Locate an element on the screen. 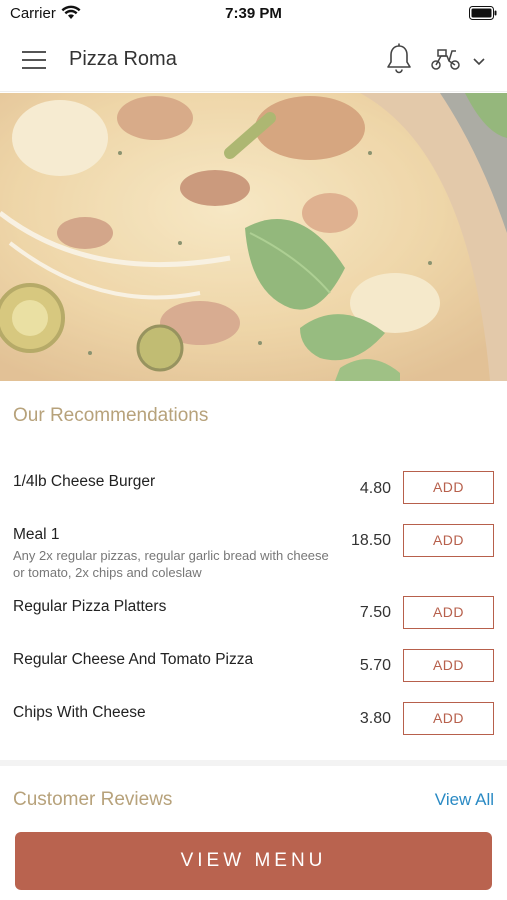 This screenshot has width=507, height=900. nav-bar: Pizza Roma is located at coordinates (253, 60).